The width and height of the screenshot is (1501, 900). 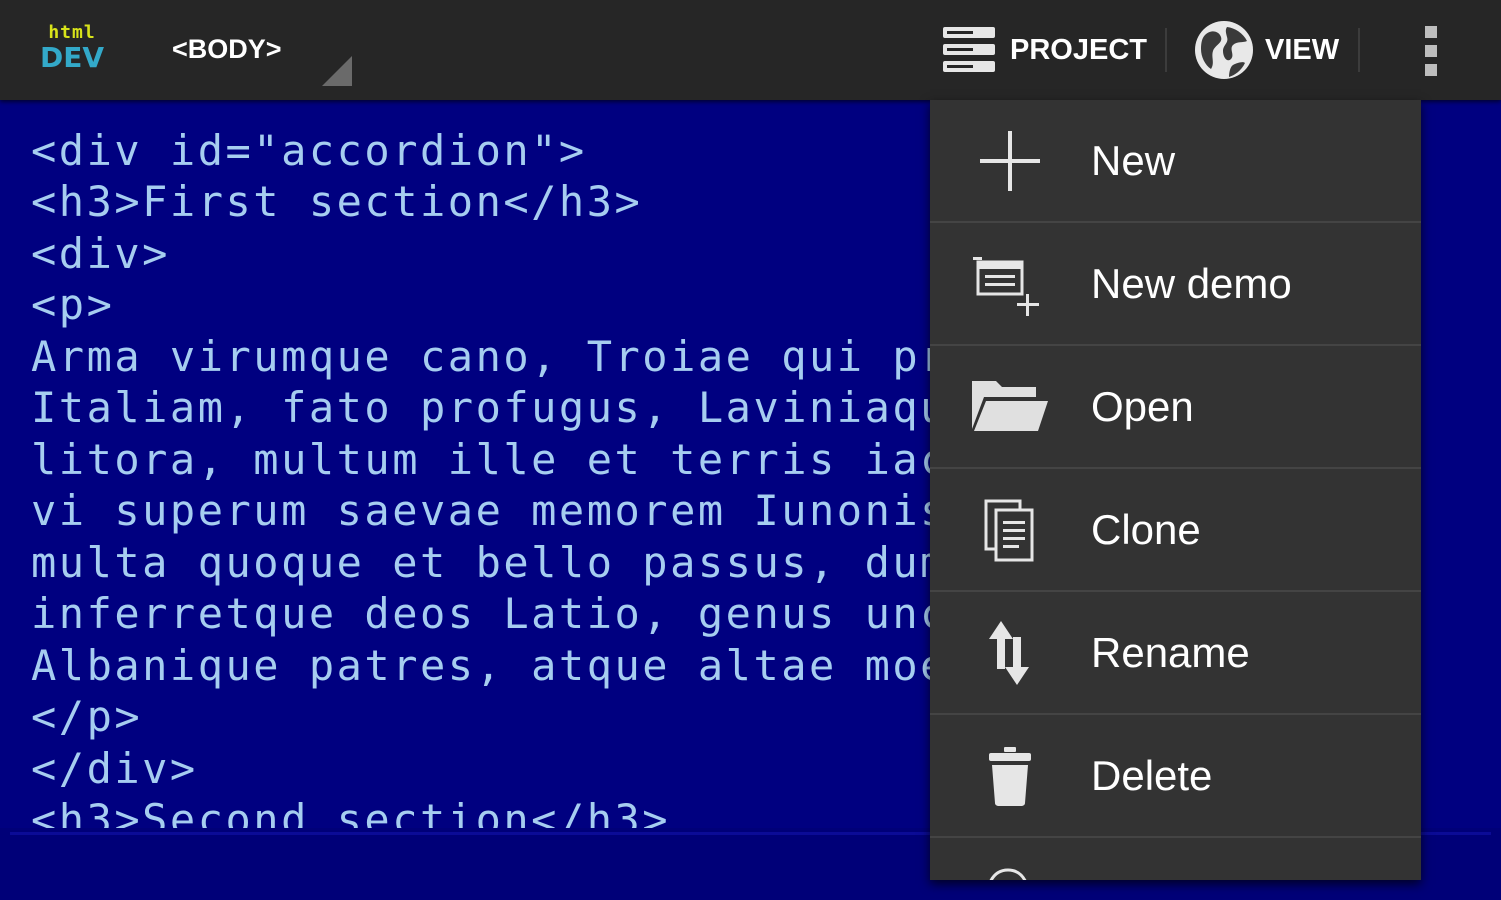 I want to click on spinner-indicator-icon, so click(x=337, y=71).